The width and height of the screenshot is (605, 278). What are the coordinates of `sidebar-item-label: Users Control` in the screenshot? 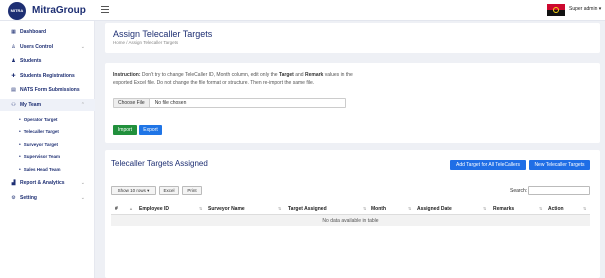 It's located at (37, 47).